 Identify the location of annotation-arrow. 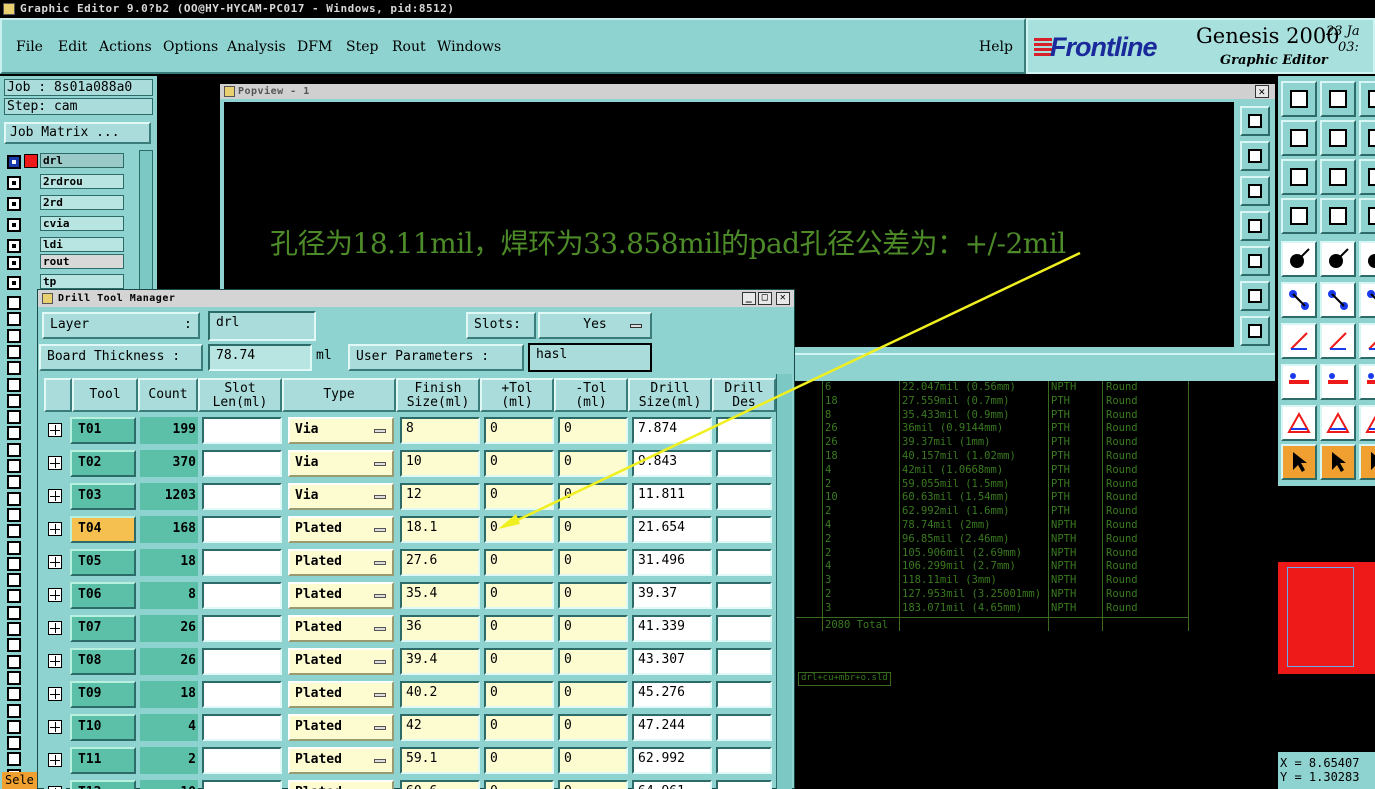
(789, 390).